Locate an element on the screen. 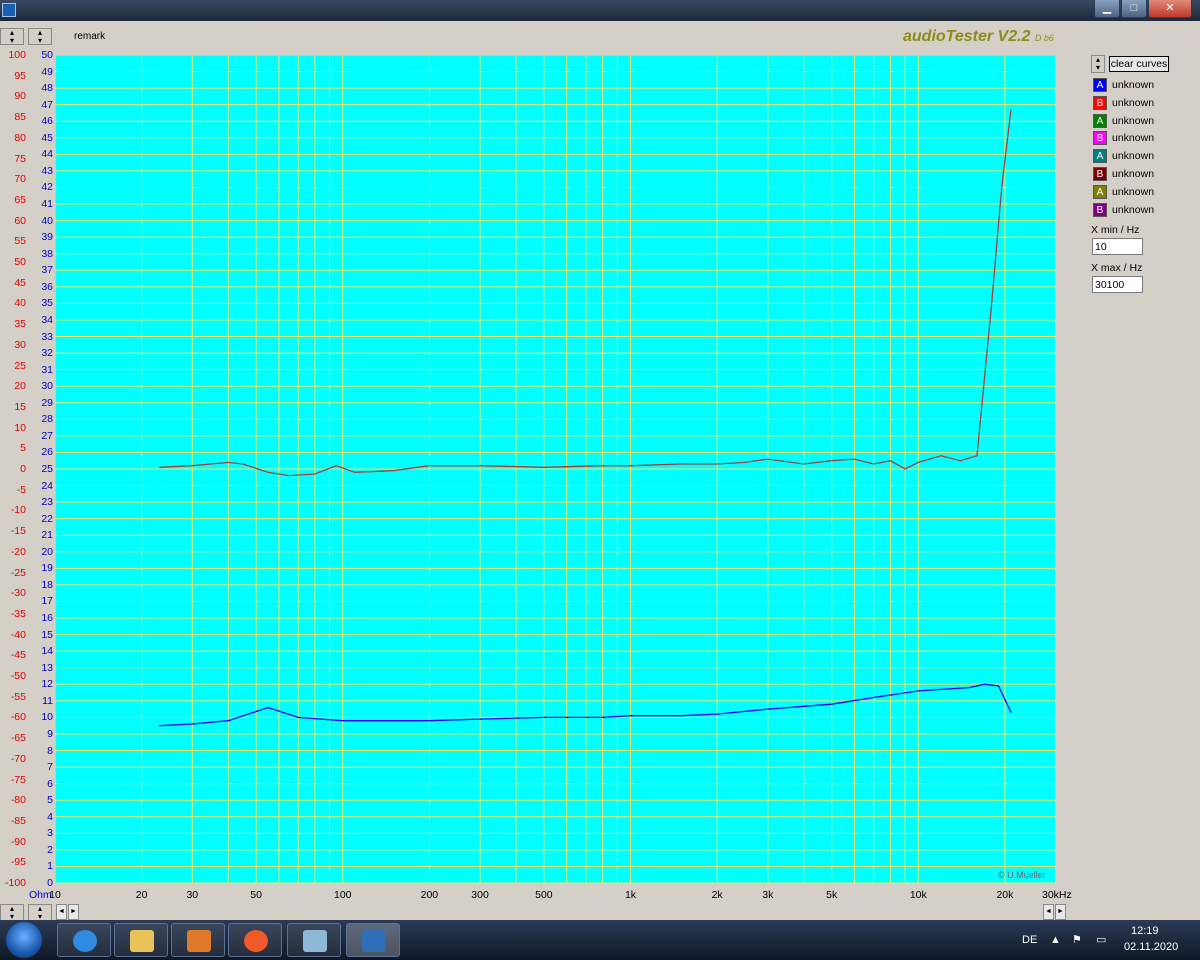  y-left-tick-label: -95 is located at coordinates (18, 862).